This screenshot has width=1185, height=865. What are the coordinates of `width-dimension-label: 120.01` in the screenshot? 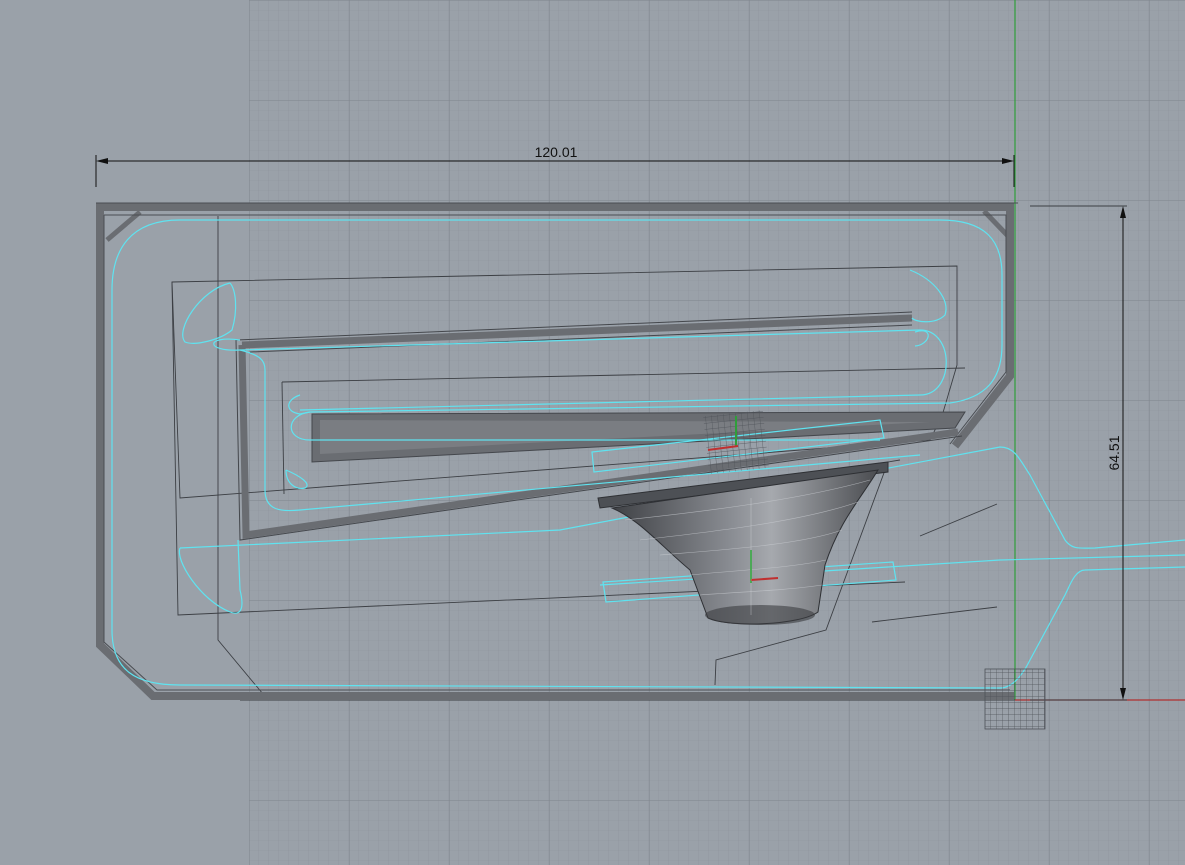 It's located at (556, 152).